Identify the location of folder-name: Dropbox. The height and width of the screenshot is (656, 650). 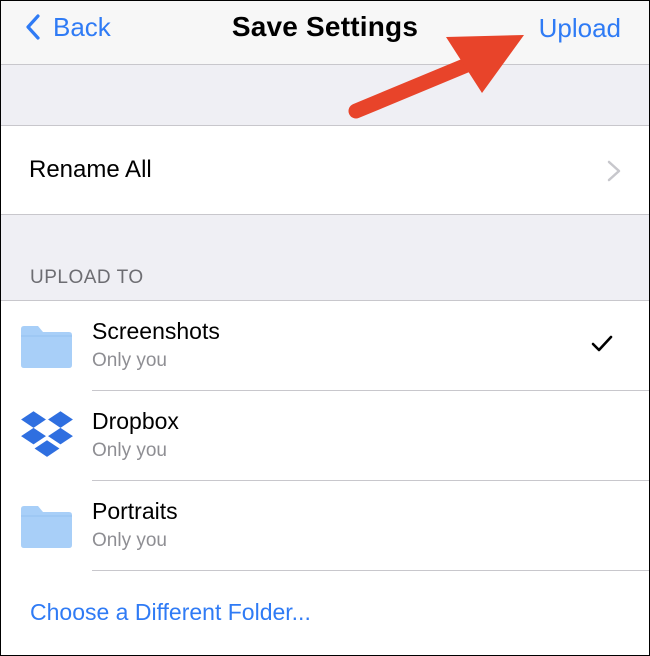
(135, 421).